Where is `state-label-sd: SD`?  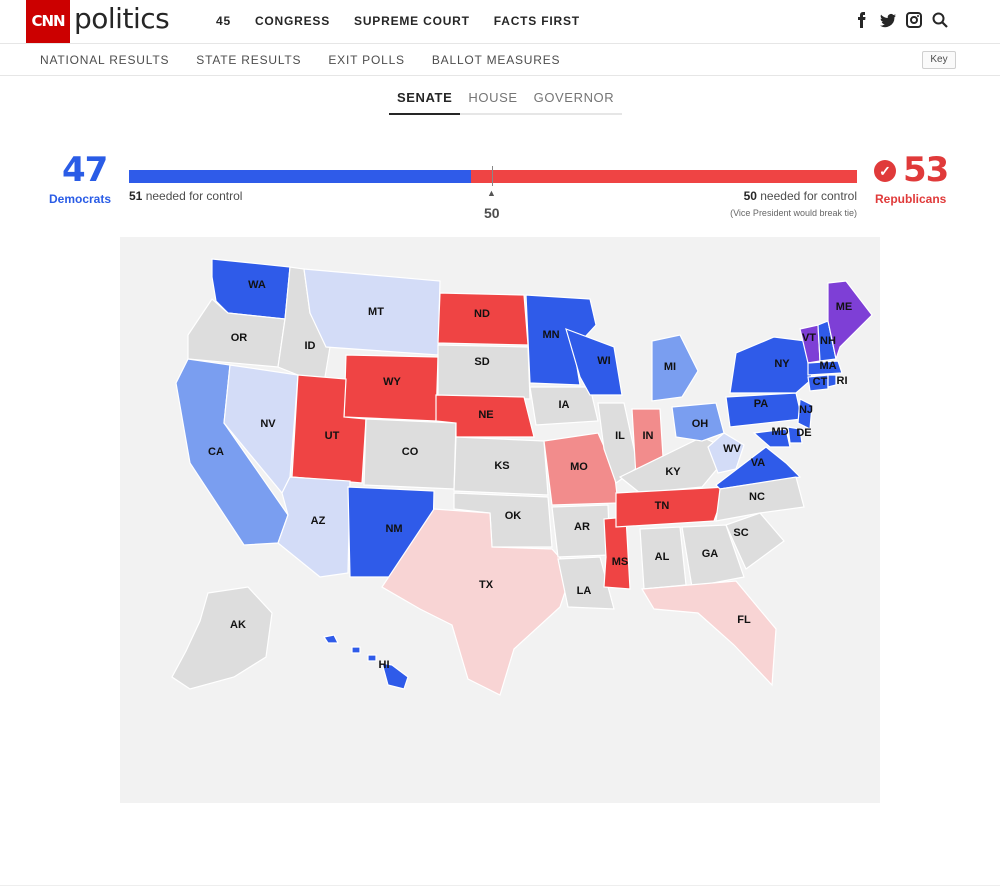
state-label-sd: SD is located at coordinates (481, 362).